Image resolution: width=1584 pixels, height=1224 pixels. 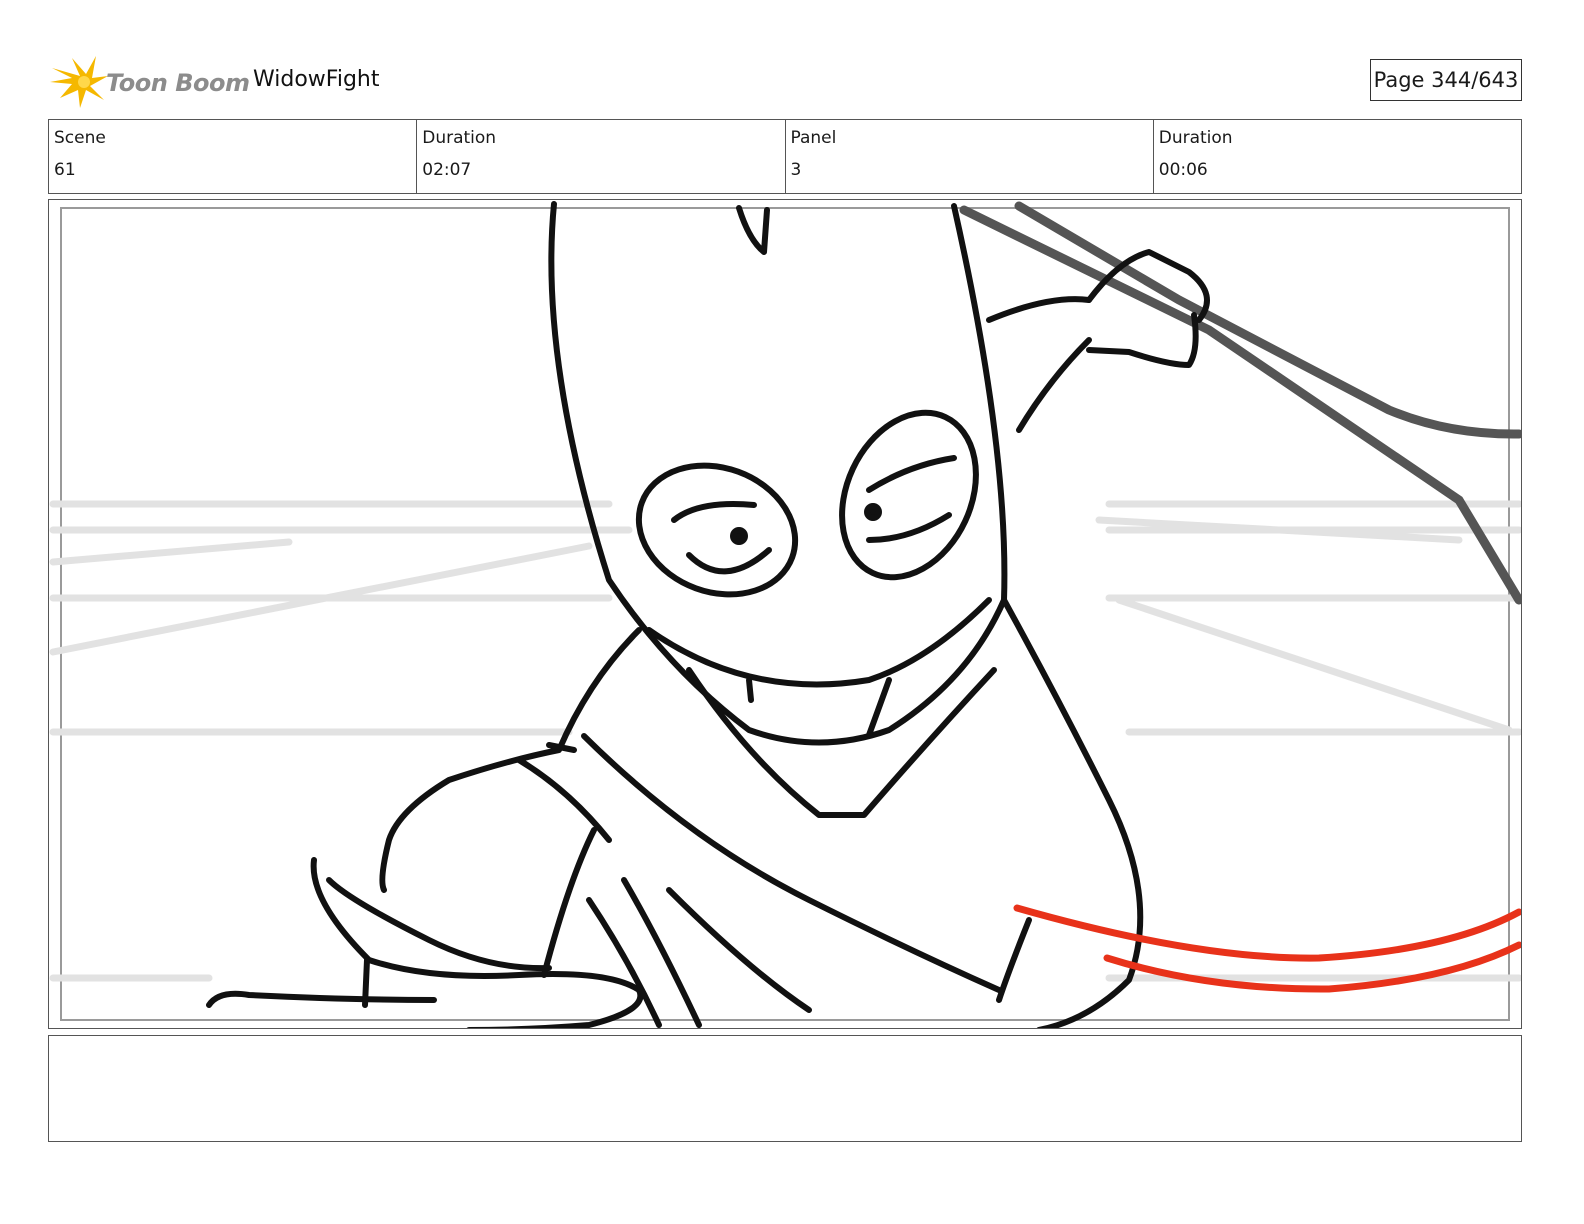 I want to click on page-number-box: Page 344/643, so click(x=1446, y=80).